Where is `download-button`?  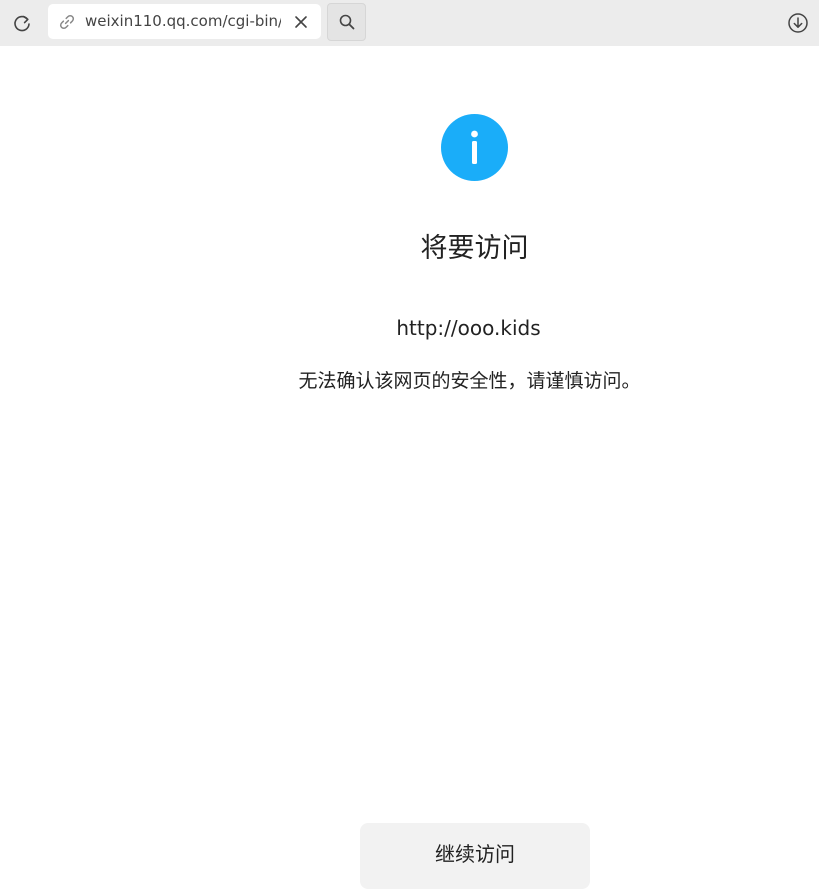 download-button is located at coordinates (798, 23).